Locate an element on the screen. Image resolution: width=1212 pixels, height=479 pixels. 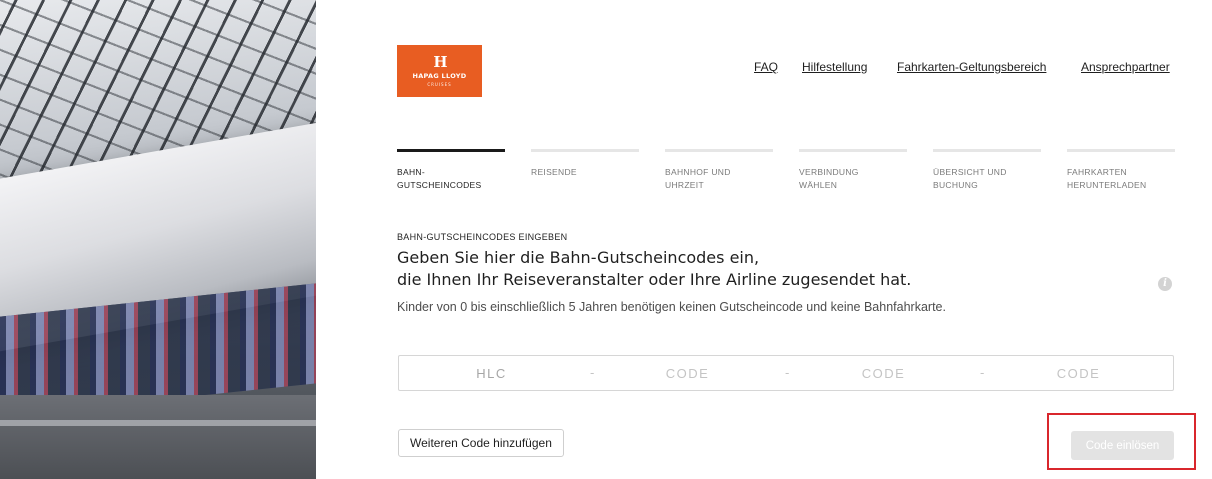
info-icon: i is located at coordinates (1165, 284).